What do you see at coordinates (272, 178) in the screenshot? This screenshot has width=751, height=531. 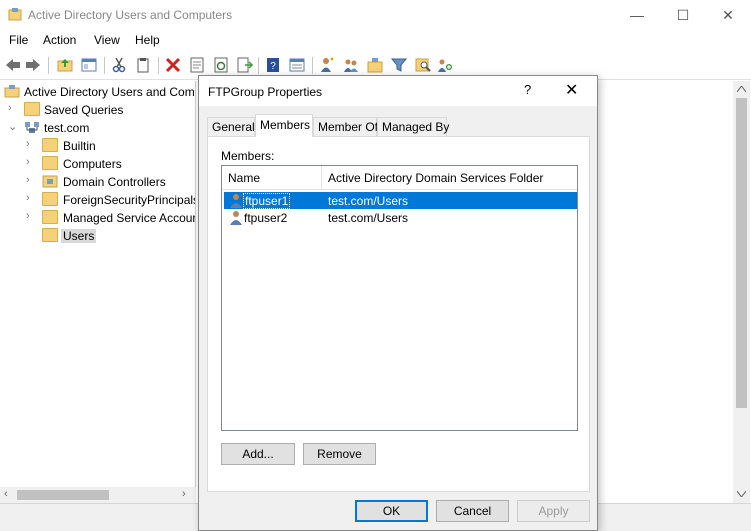 I see `column-header-name: Name` at bounding box center [272, 178].